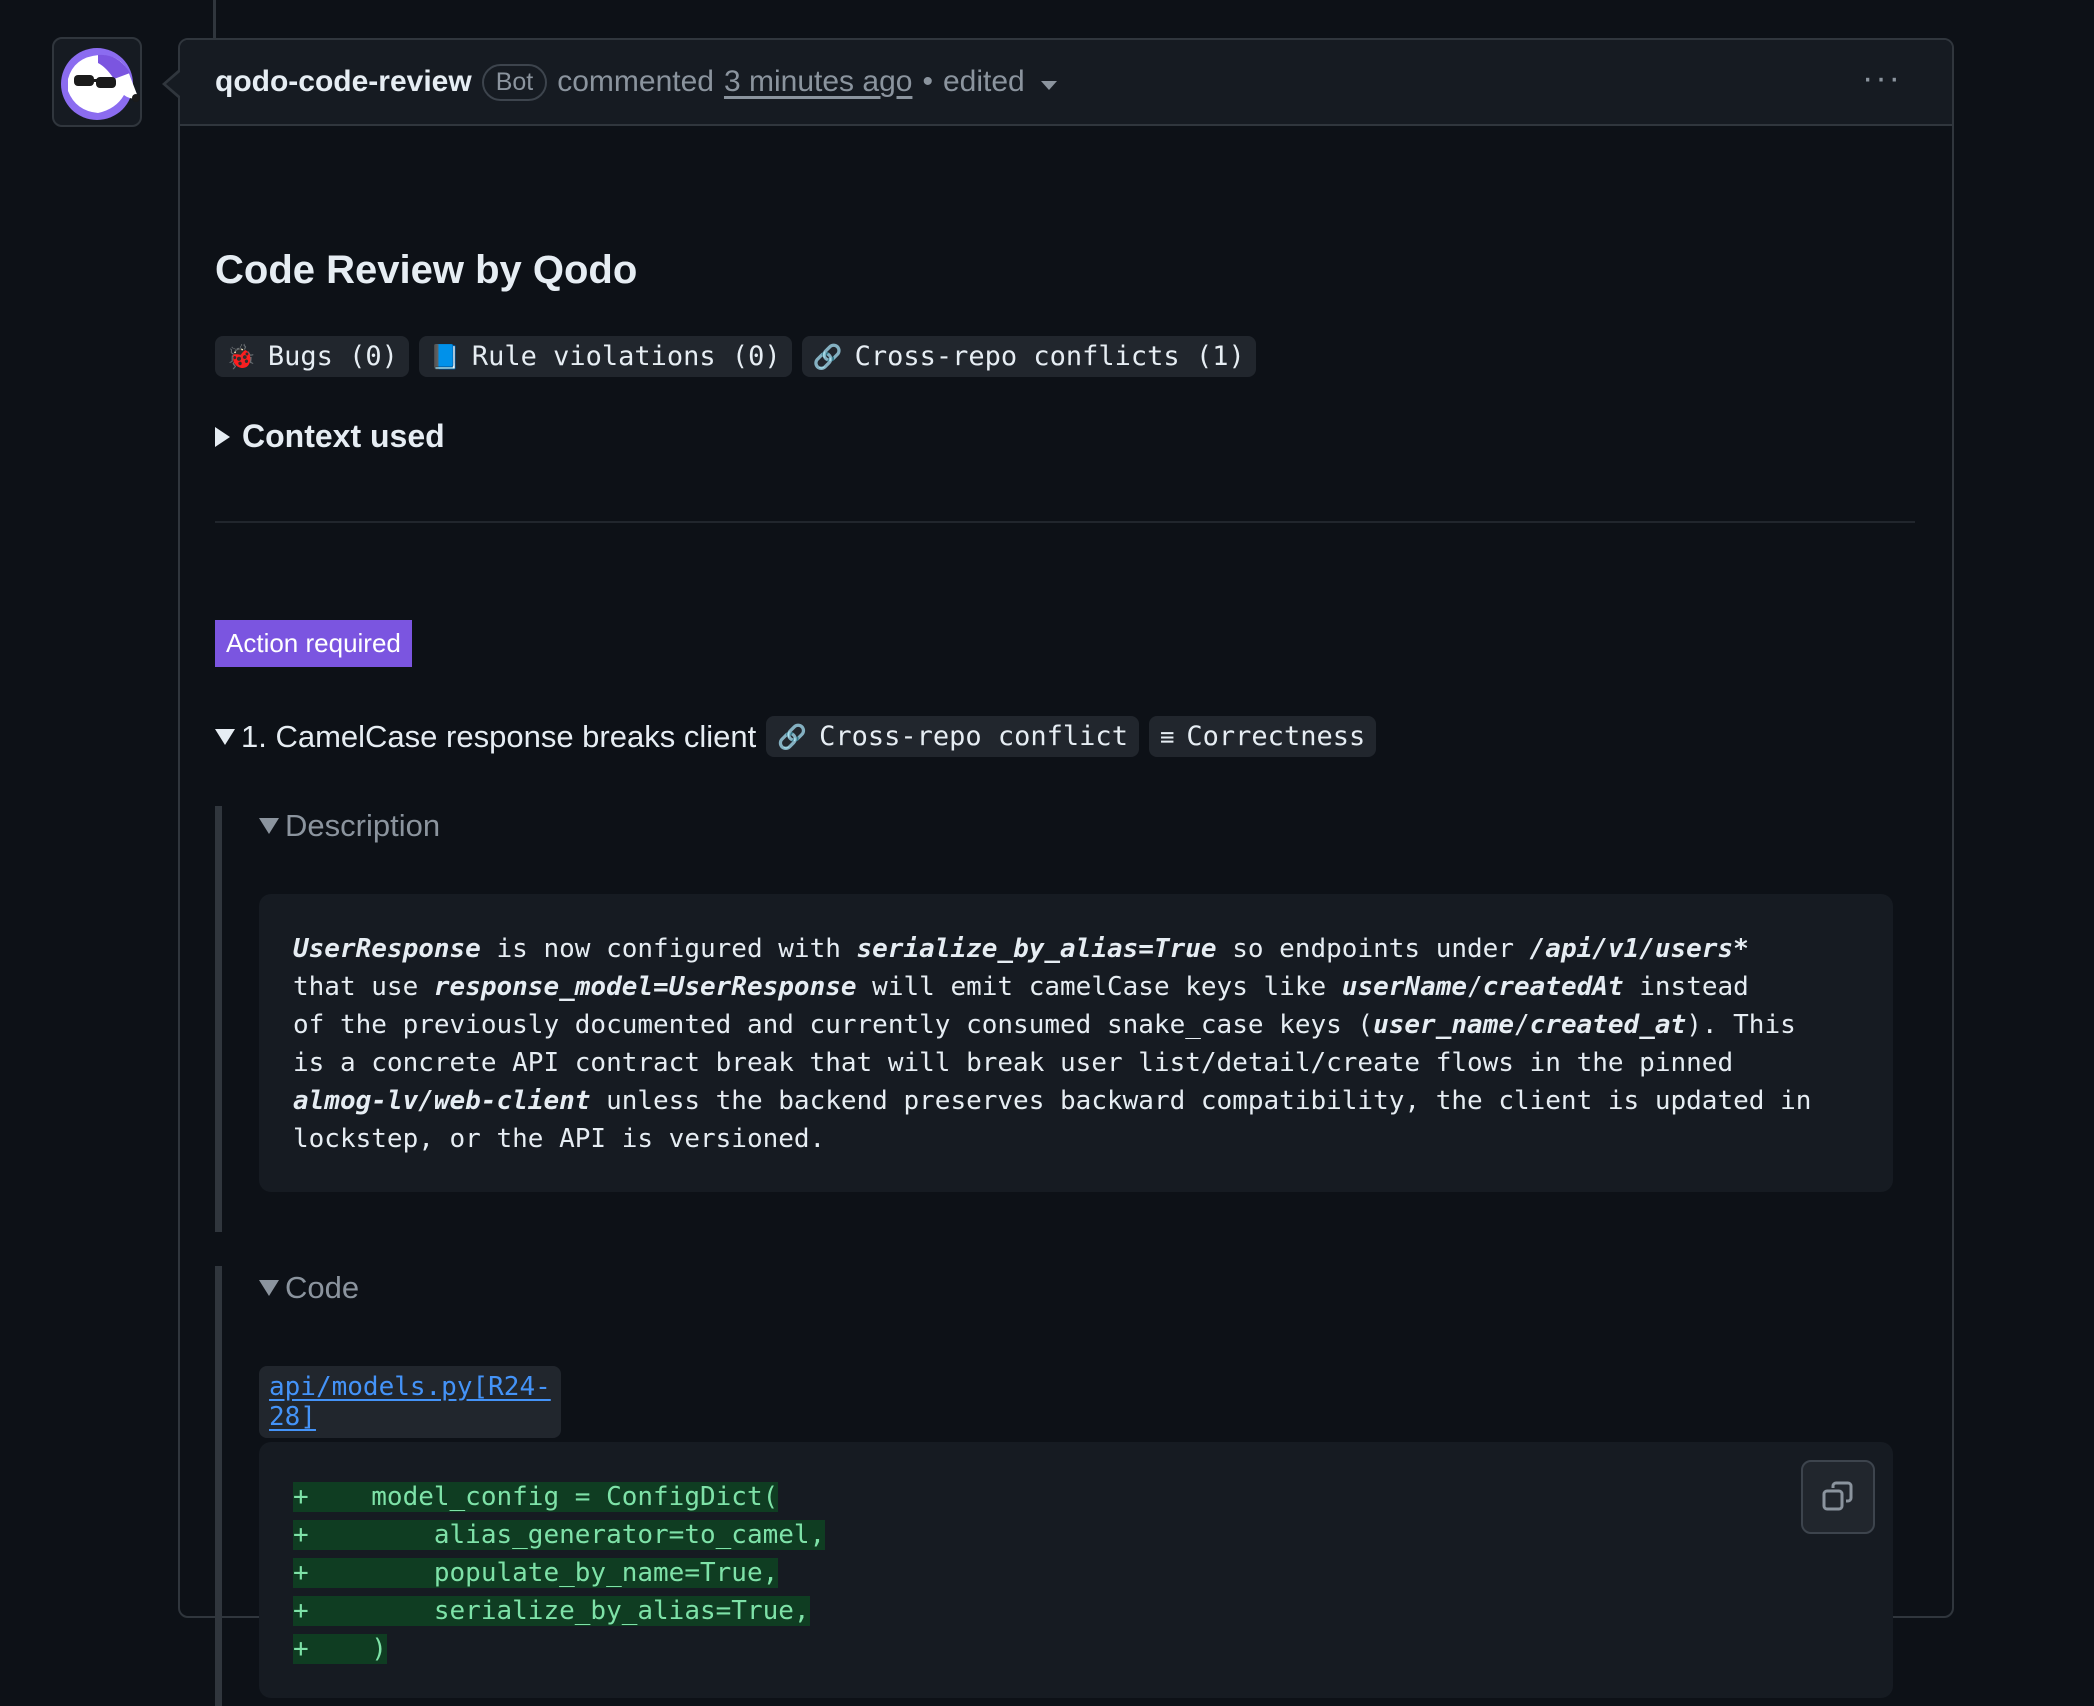 This screenshot has width=2094, height=1706. I want to click on correctness-tag: ≡ Correctness, so click(1262, 736).